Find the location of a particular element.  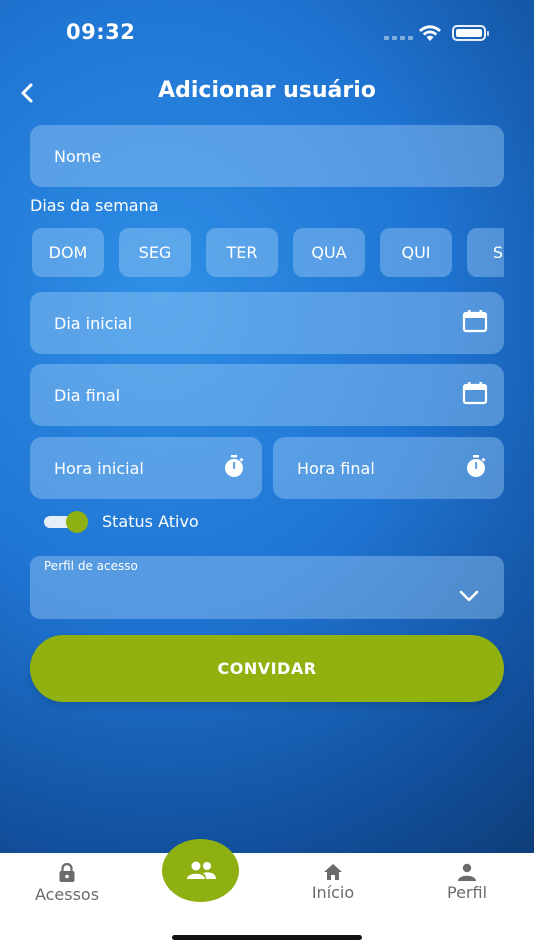

tab-acessos: Acessos is located at coordinates (67, 883).